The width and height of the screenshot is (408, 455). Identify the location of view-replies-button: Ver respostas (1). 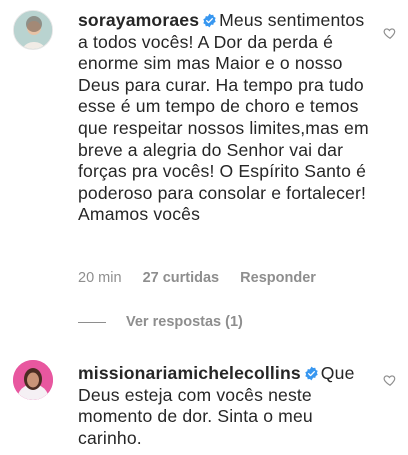
(160, 322).